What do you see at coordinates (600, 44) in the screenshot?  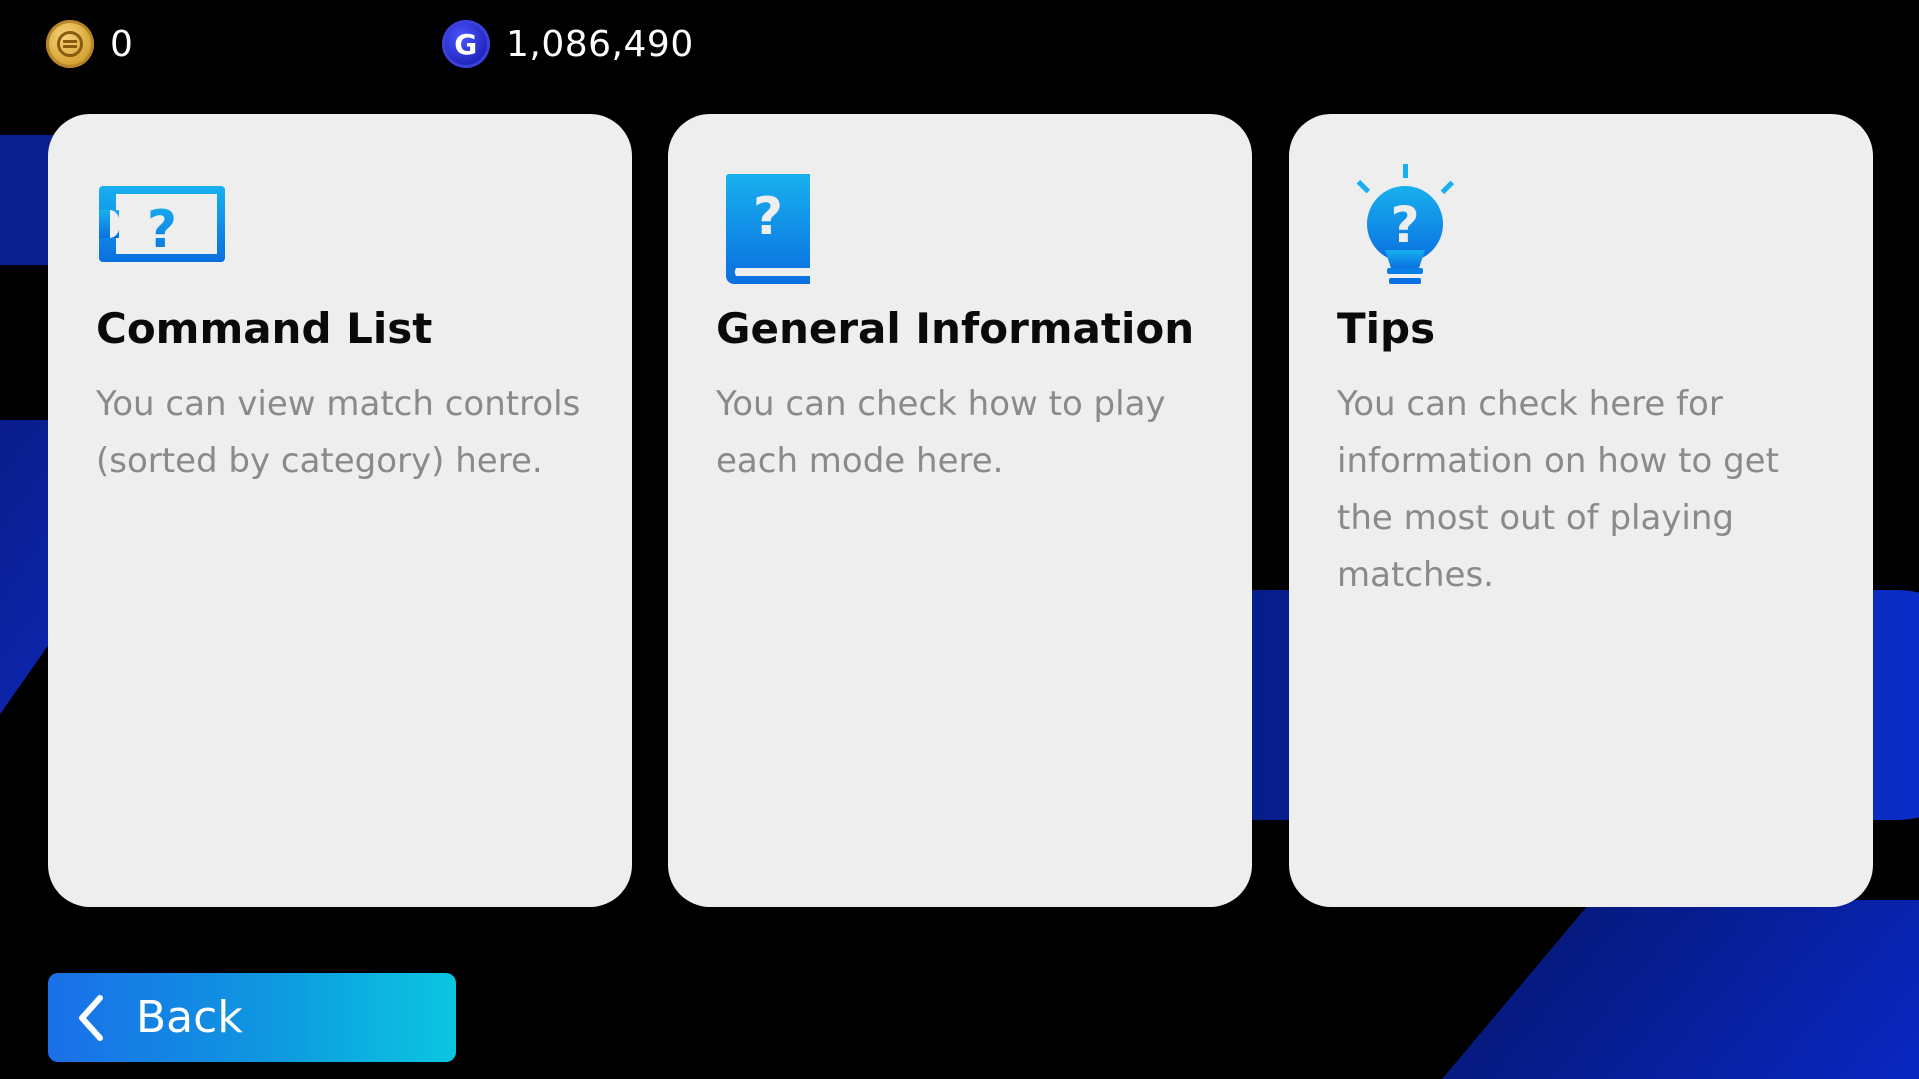 I see `gp-balance-value: 1,086,490` at bounding box center [600, 44].